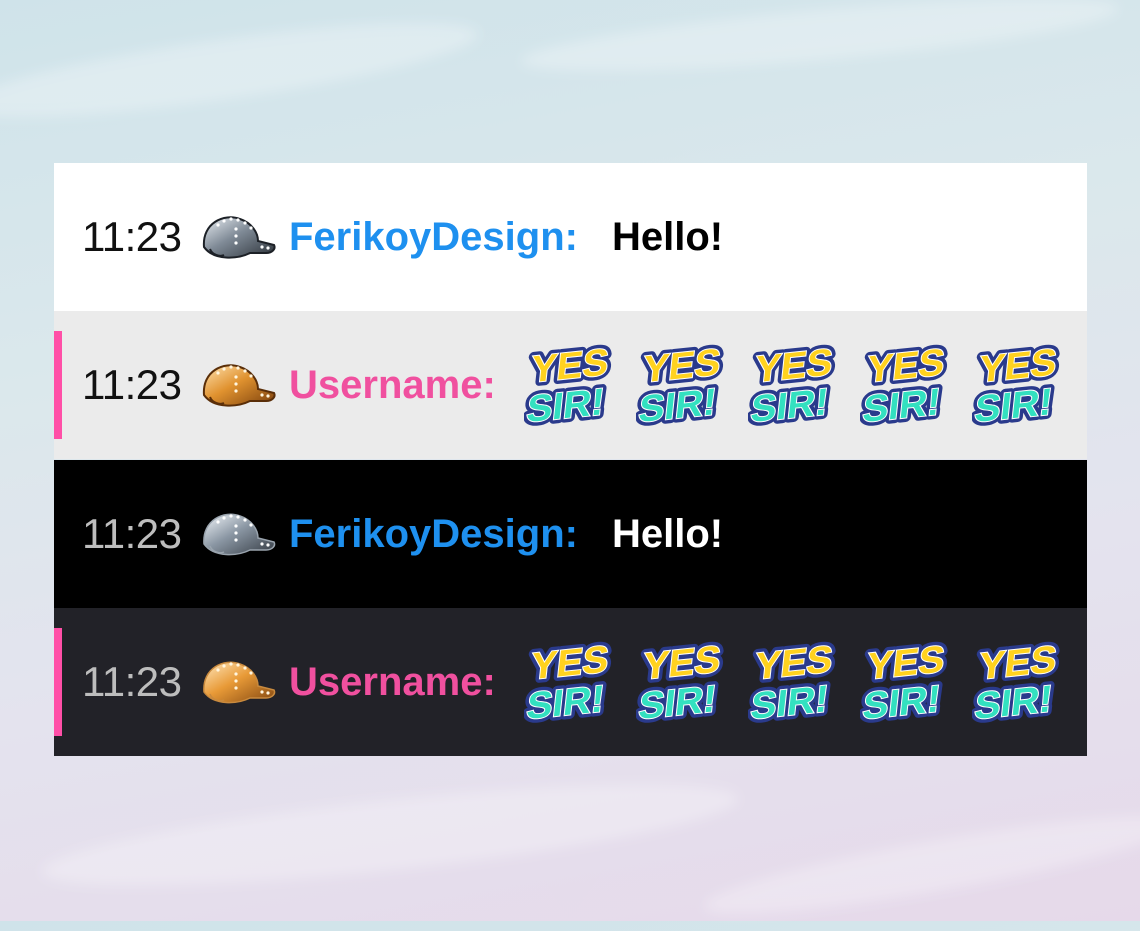 The height and width of the screenshot is (931, 1140). I want to click on chat-message-row-dark: 11:23 FerikoyDesign: Hello!, so click(570, 534).